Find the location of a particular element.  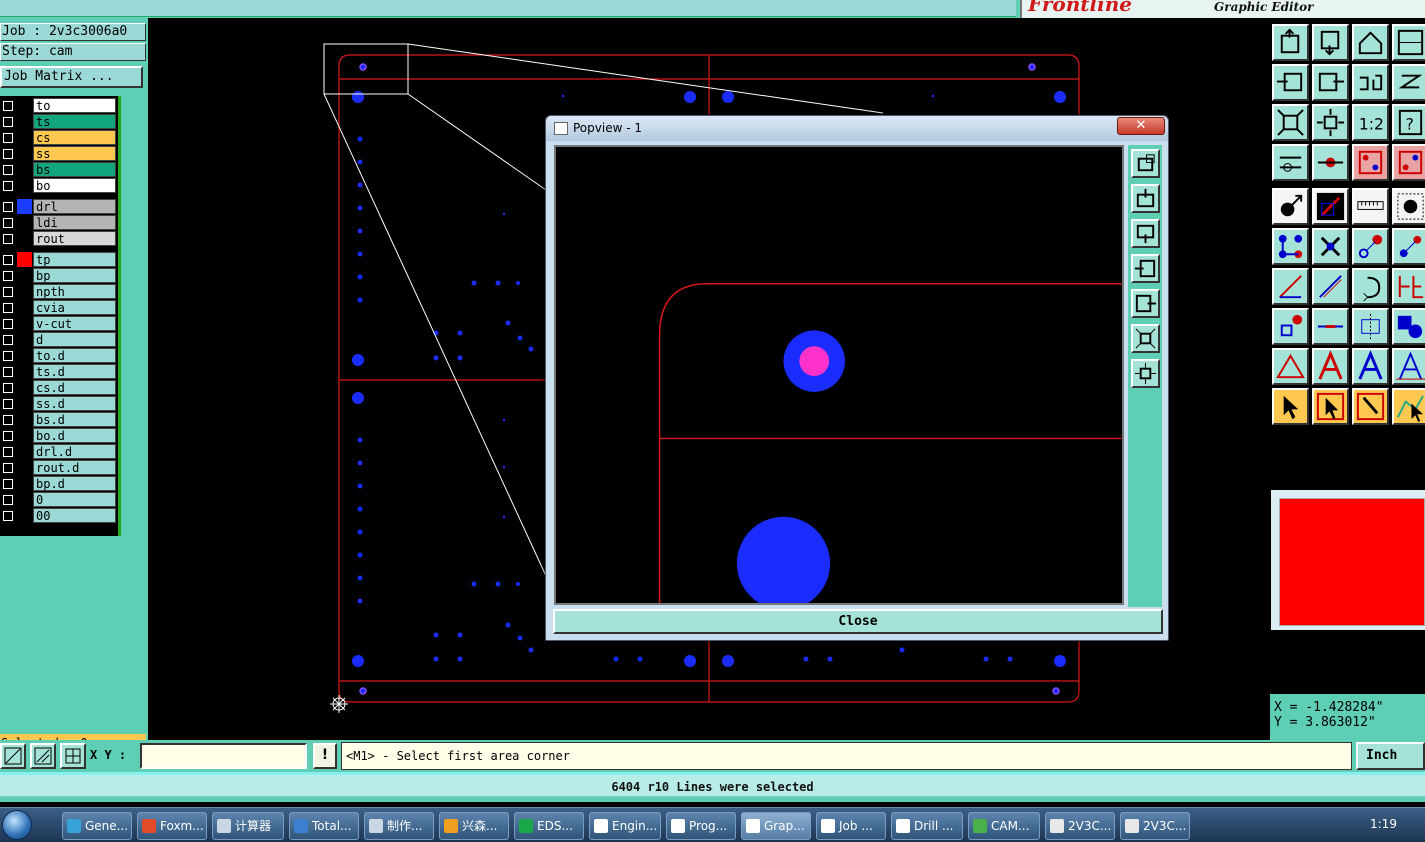

cross-icon is located at coordinates (1330, 246).